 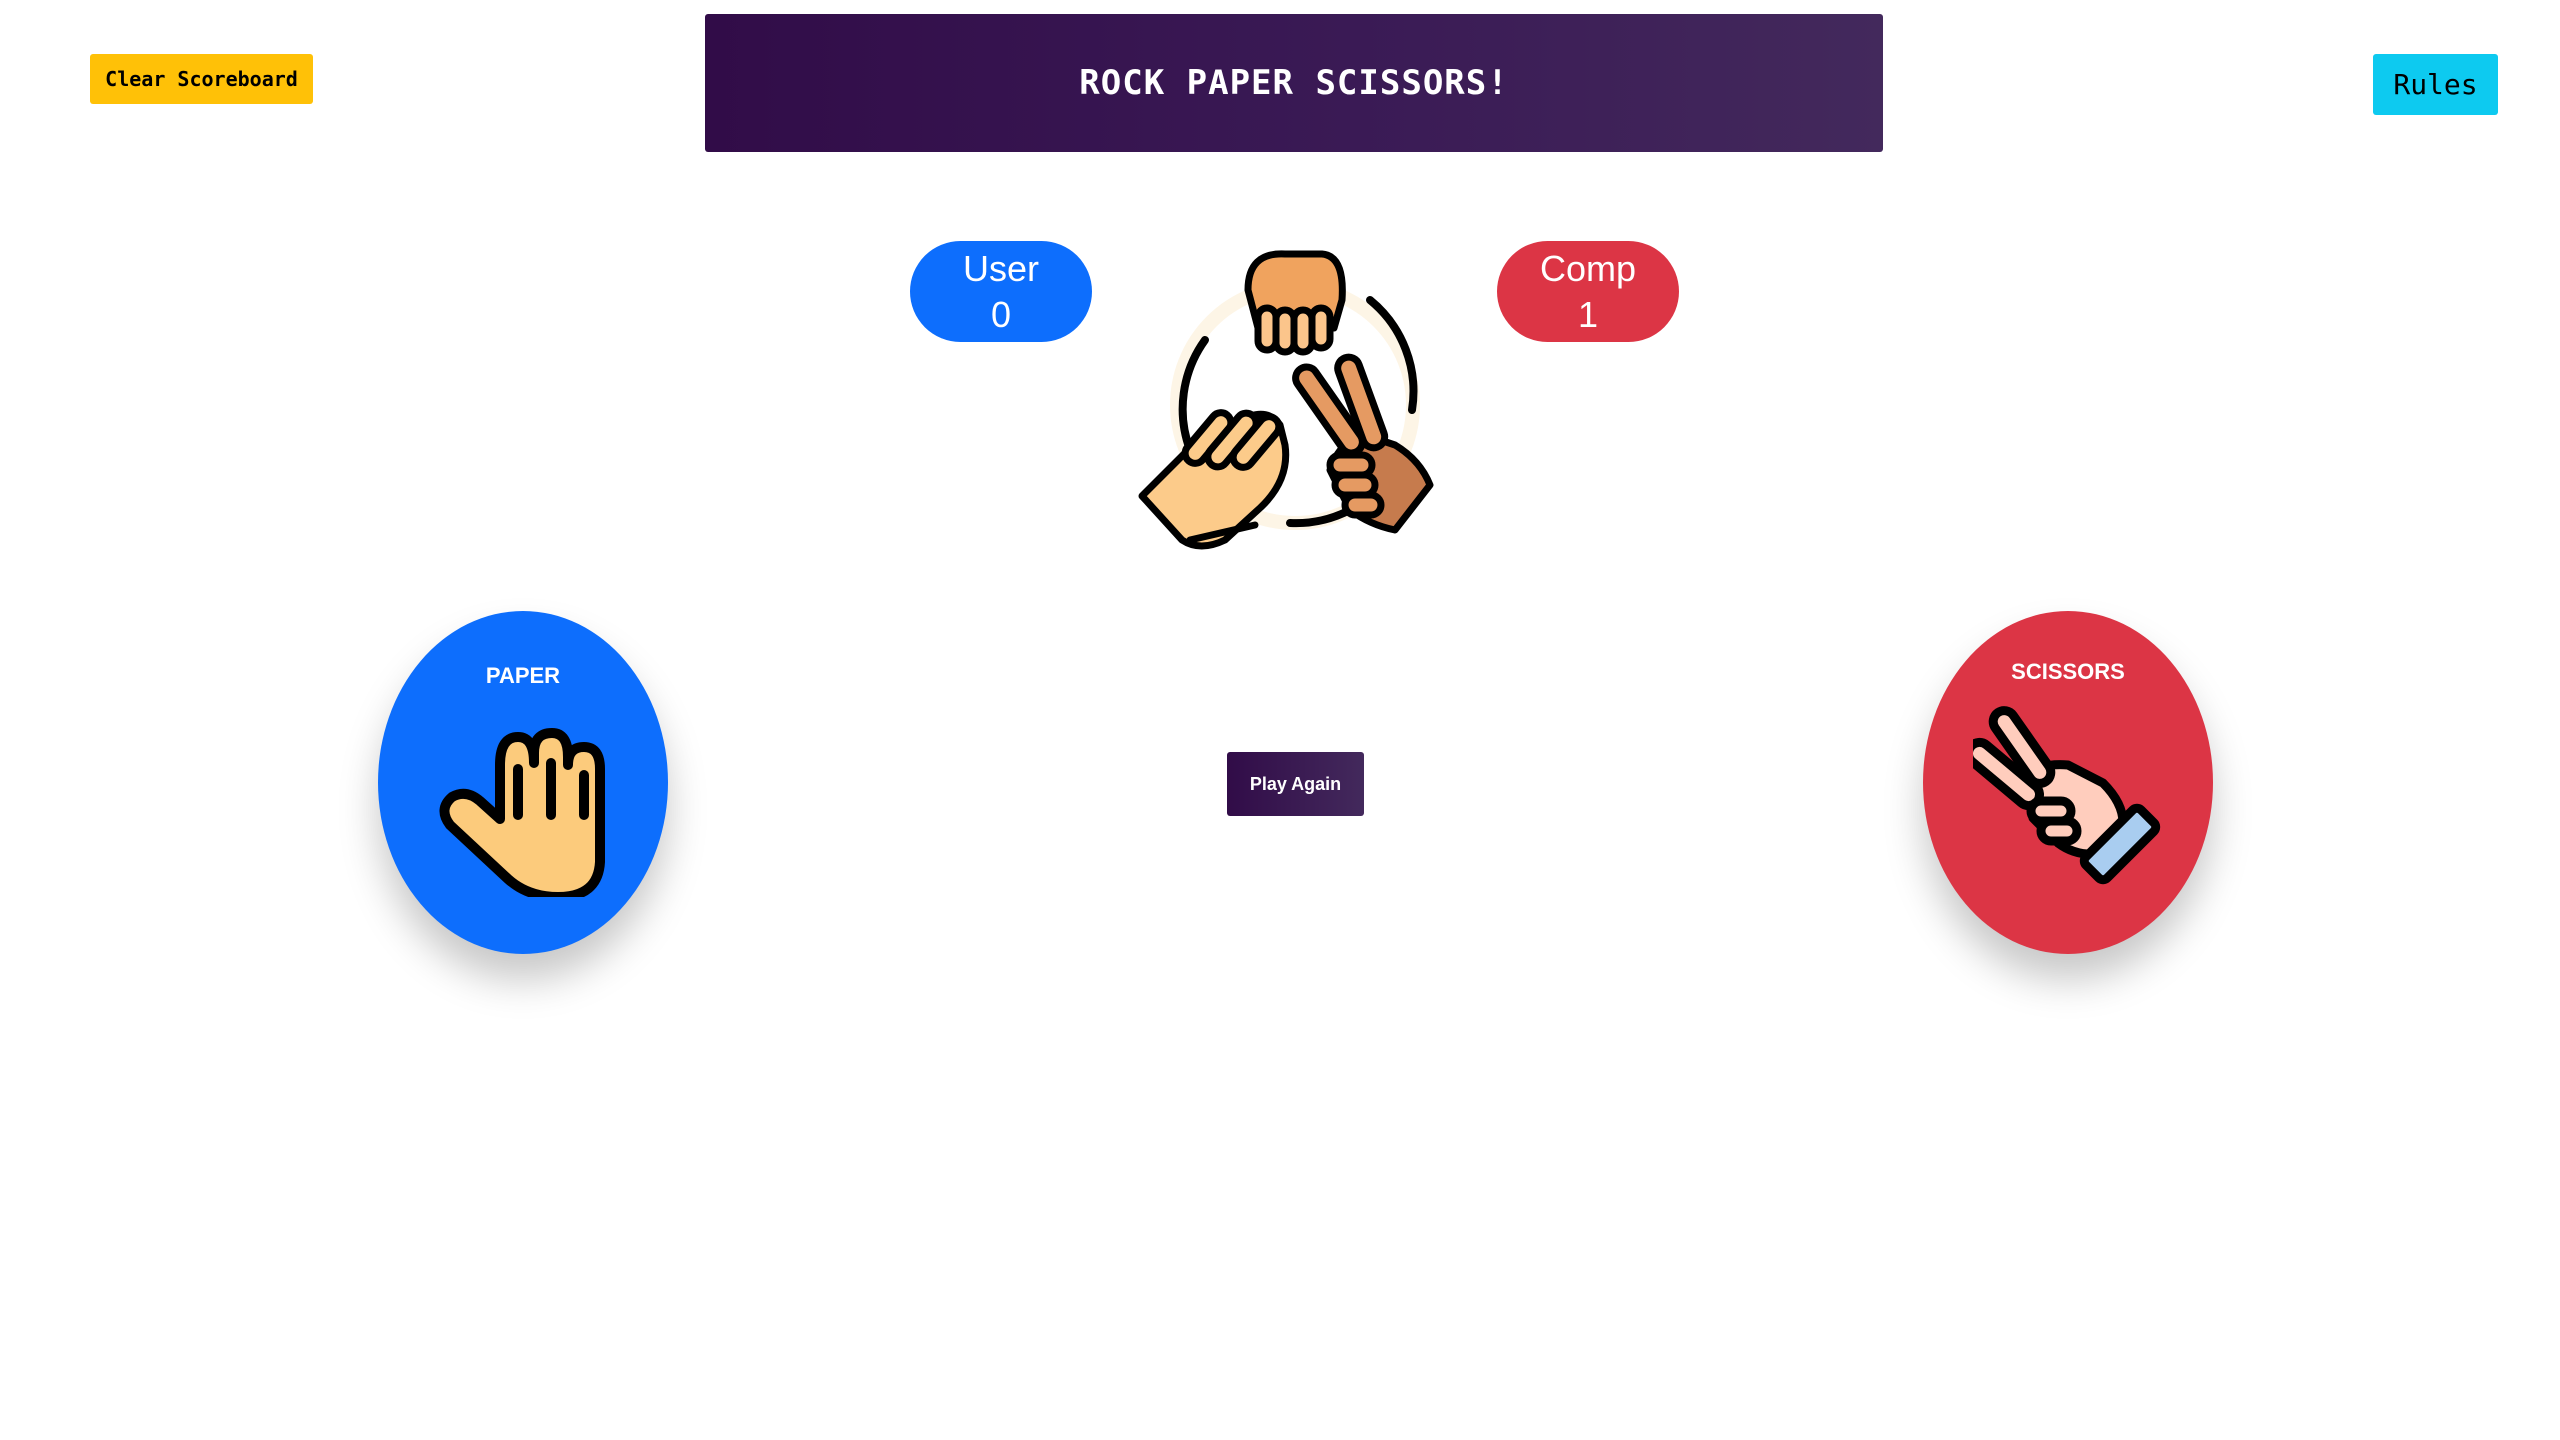 What do you see at coordinates (1000, 268) in the screenshot?
I see `user-score-label: User` at bounding box center [1000, 268].